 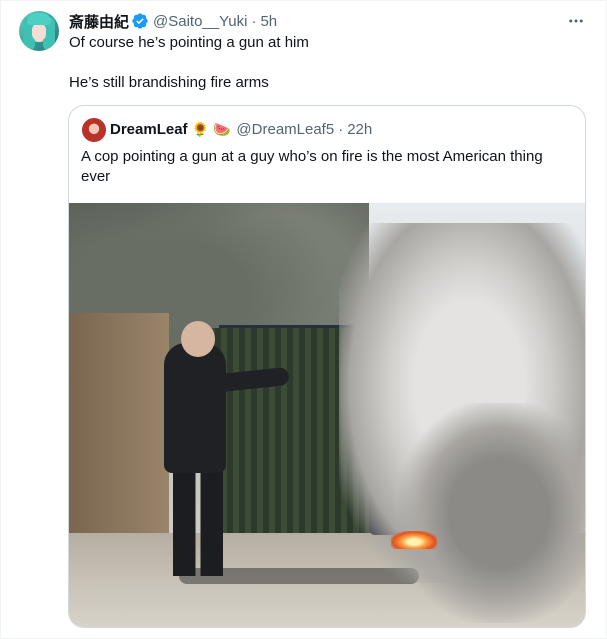 I want to click on quote-author-handle: @DreamLeaf5, so click(x=285, y=129).